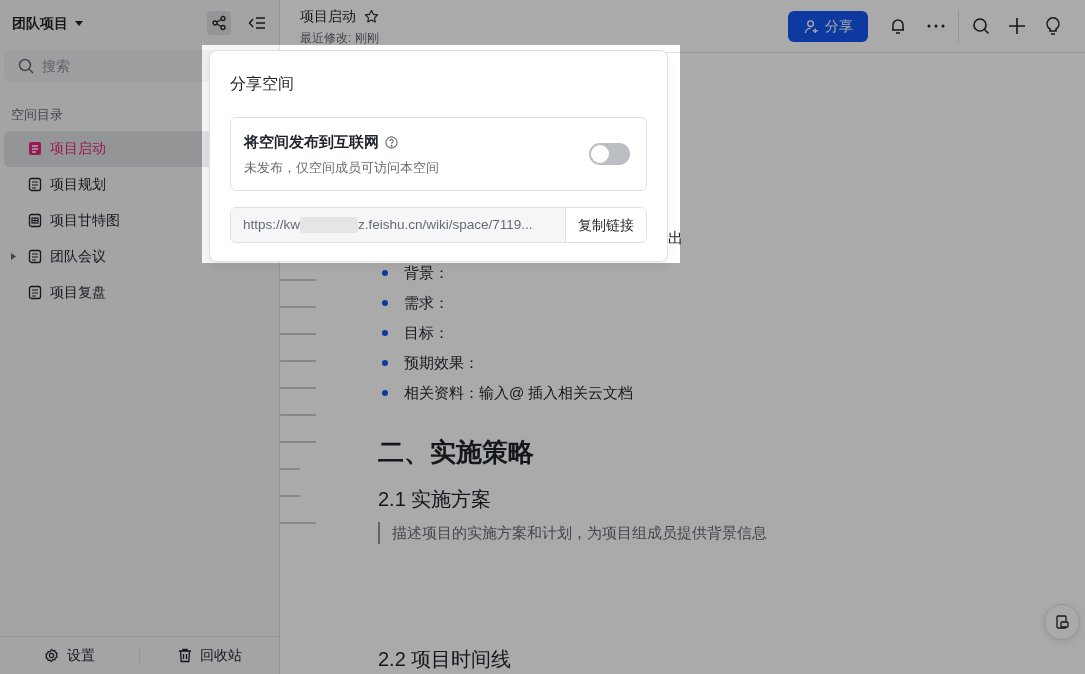 The width and height of the screenshot is (1085, 674). What do you see at coordinates (426, 332) in the screenshot?
I see `list-item-text: 目标：` at bounding box center [426, 332].